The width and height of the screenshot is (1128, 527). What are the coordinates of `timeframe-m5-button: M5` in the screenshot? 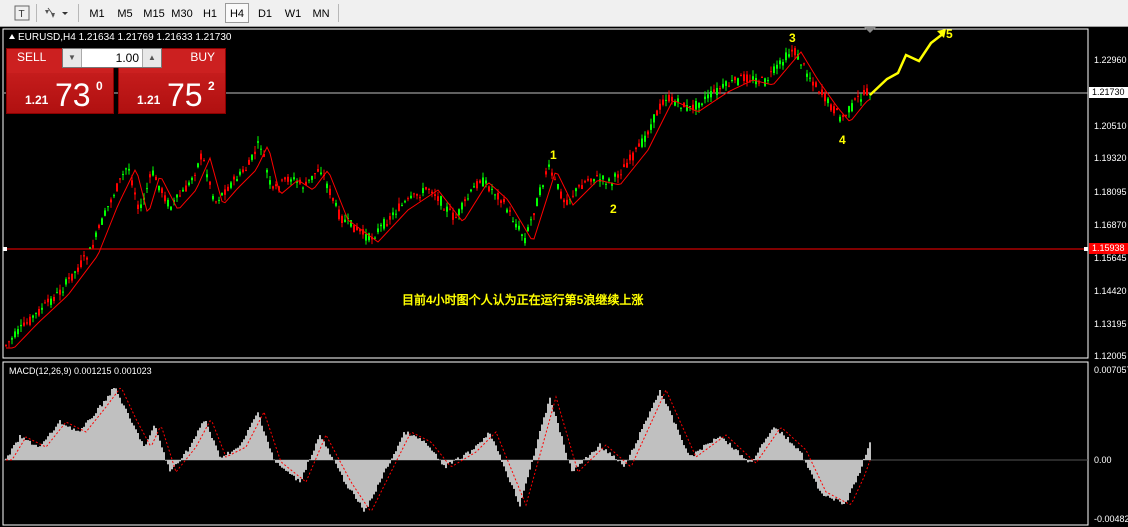 It's located at (125, 13).